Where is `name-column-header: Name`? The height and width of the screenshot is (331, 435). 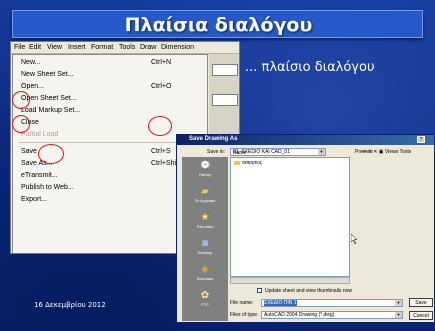
name-column-header: Name is located at coordinates (239, 153).